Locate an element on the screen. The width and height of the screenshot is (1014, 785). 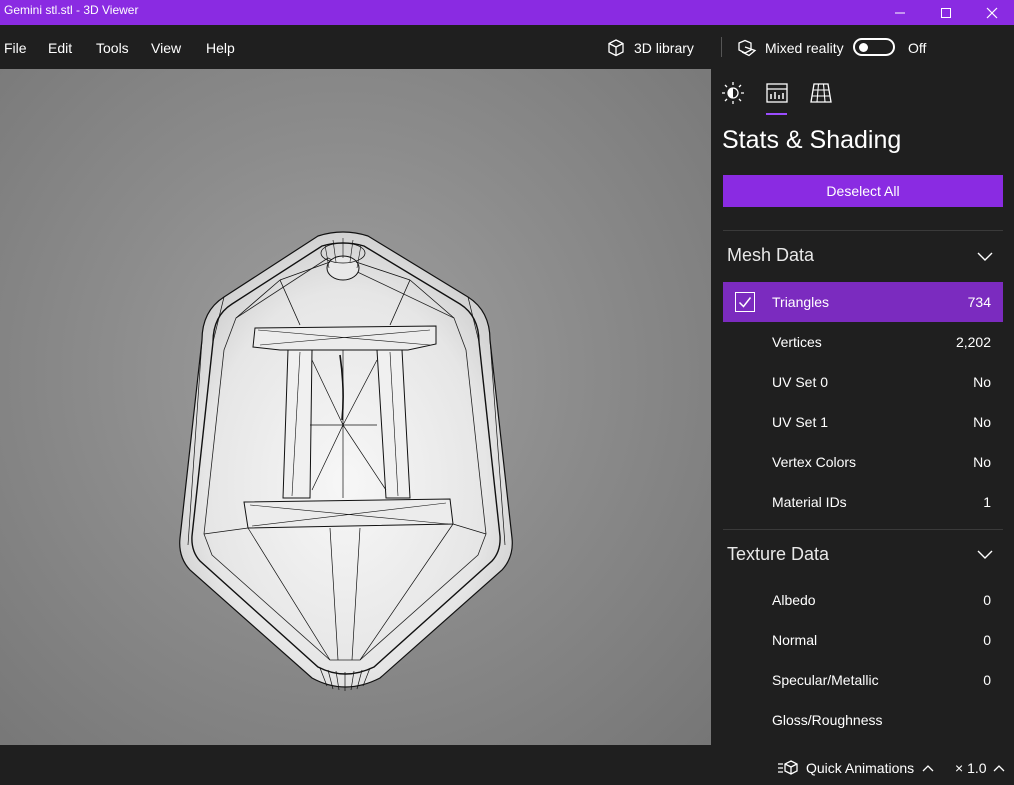
row-label: Normal is located at coordinates (795, 640).